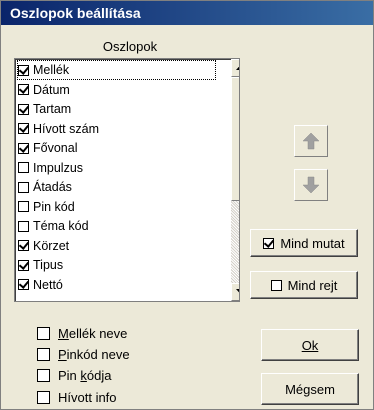 Image resolution: width=374 pixels, height=410 pixels. I want to click on column-item: Tipus, so click(40, 265).